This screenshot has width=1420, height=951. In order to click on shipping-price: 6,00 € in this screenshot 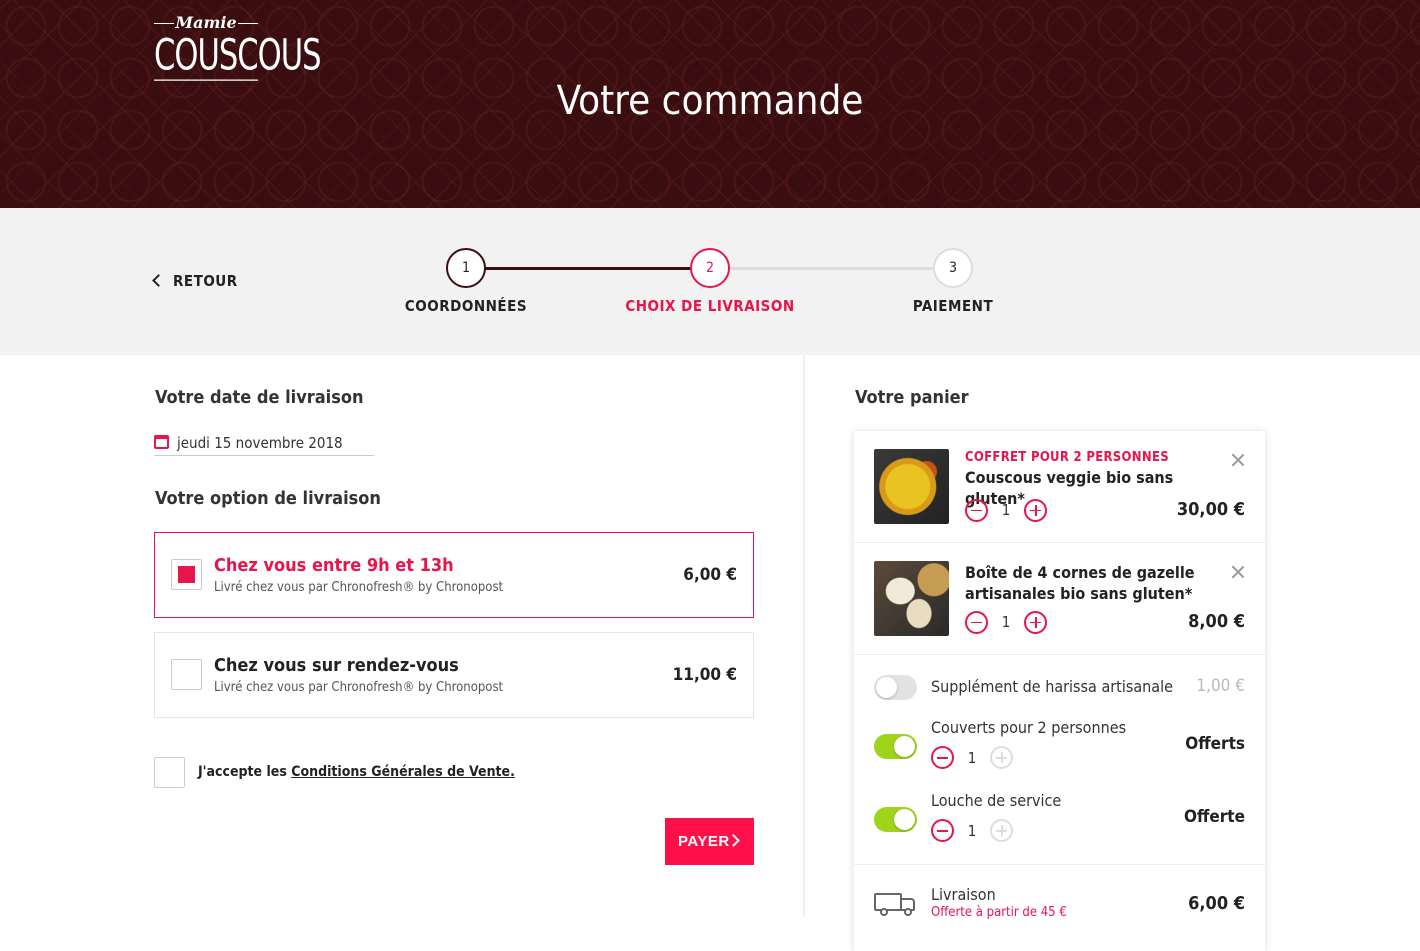, I will do `click(1216, 903)`.